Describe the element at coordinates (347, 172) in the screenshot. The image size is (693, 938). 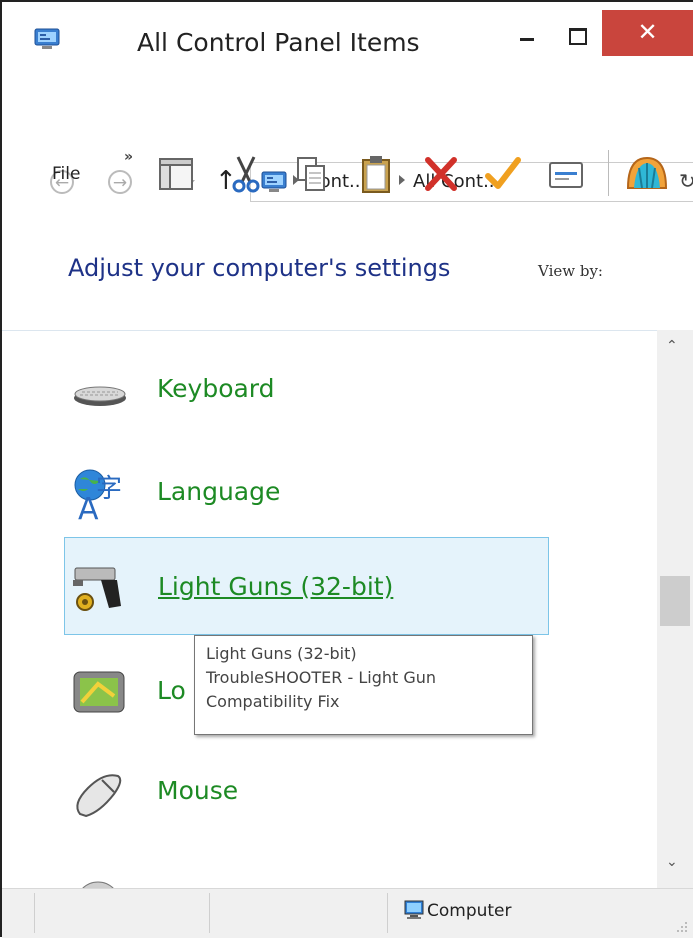
I see `toolbar` at that location.